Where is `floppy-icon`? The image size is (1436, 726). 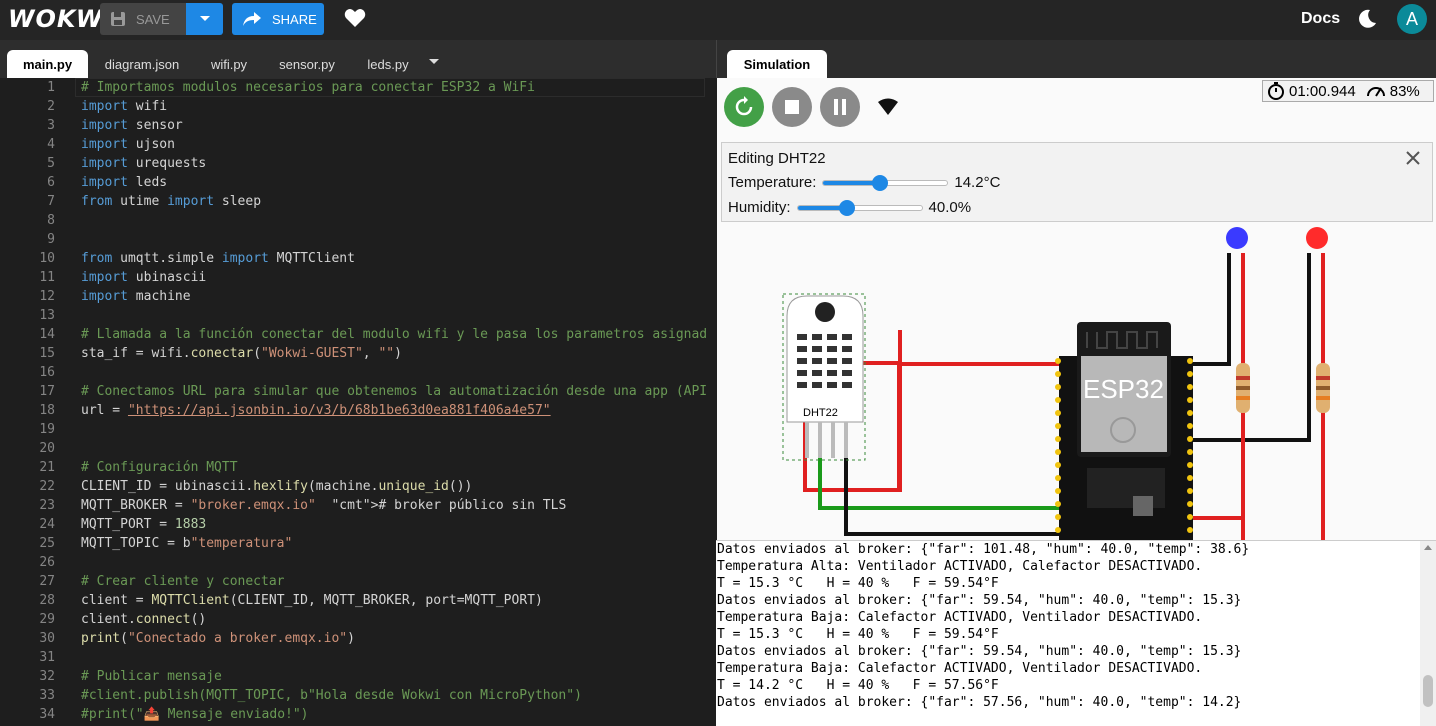
floppy-icon is located at coordinates (118, 19).